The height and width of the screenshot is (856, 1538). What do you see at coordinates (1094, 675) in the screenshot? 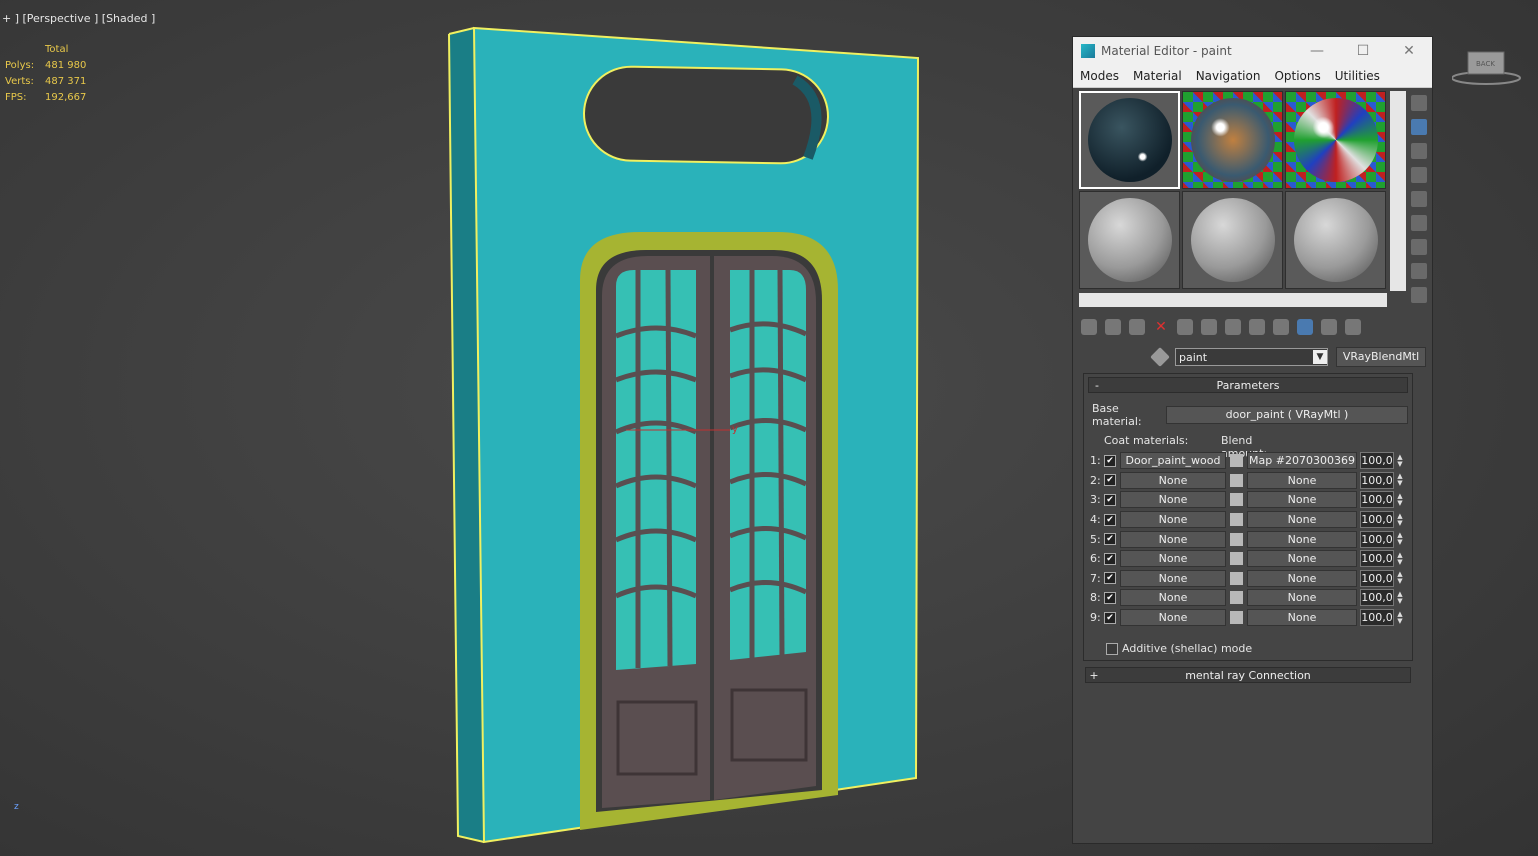
I see `expand-icon: +` at bounding box center [1094, 675].